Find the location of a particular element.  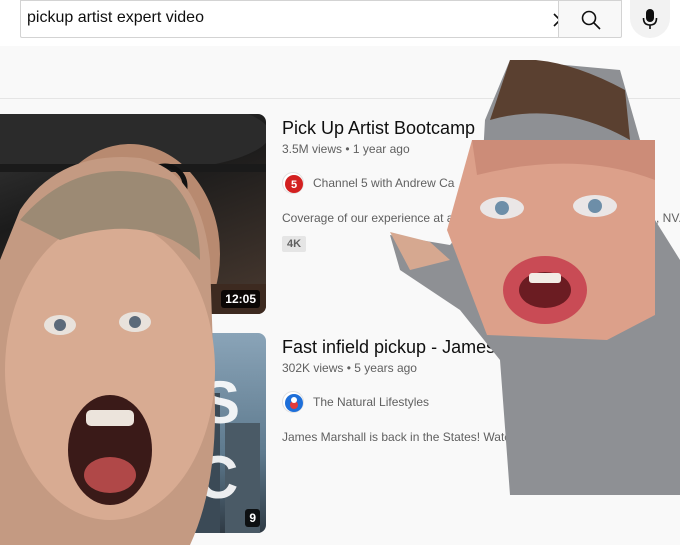

channel-avatar is located at coordinates (293, 402).